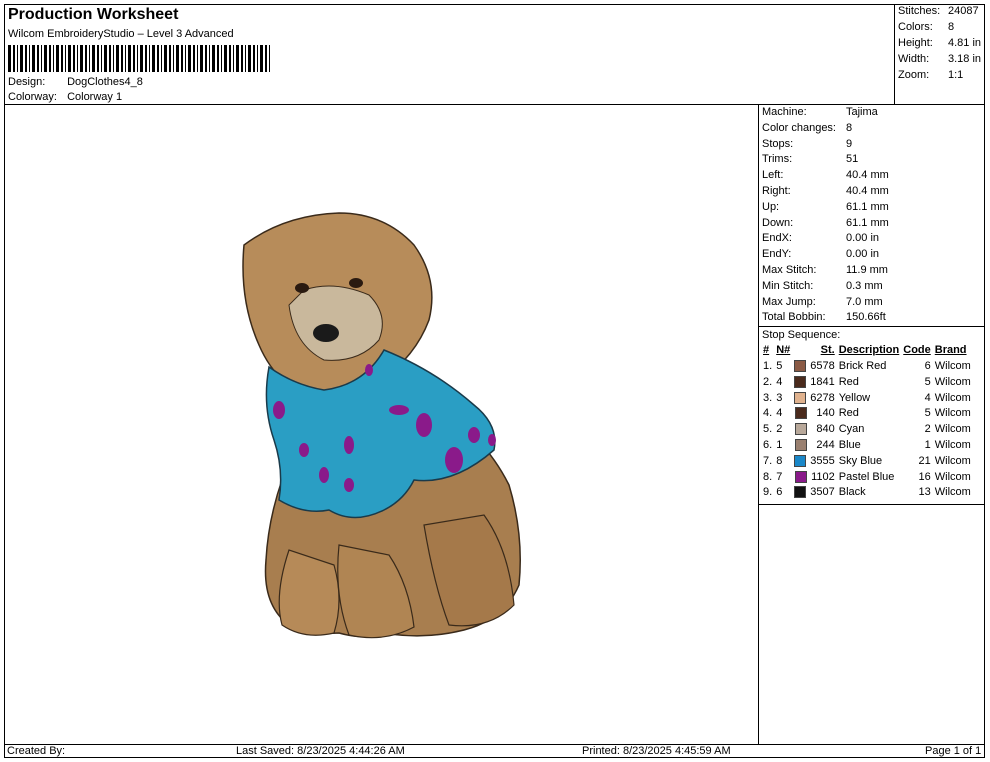  What do you see at coordinates (849, 143) in the screenshot?
I see `machine-info-value: 9` at bounding box center [849, 143].